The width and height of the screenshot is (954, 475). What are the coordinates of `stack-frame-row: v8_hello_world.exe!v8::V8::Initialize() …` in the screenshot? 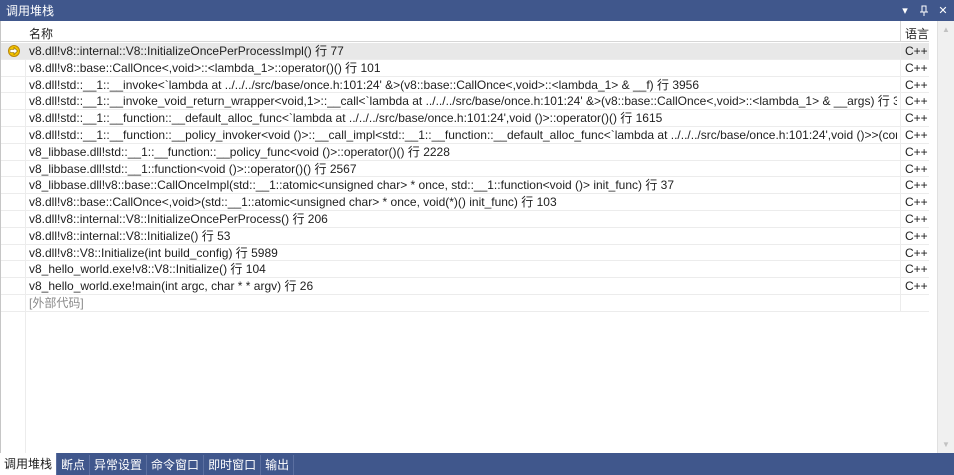 It's located at (465, 270).